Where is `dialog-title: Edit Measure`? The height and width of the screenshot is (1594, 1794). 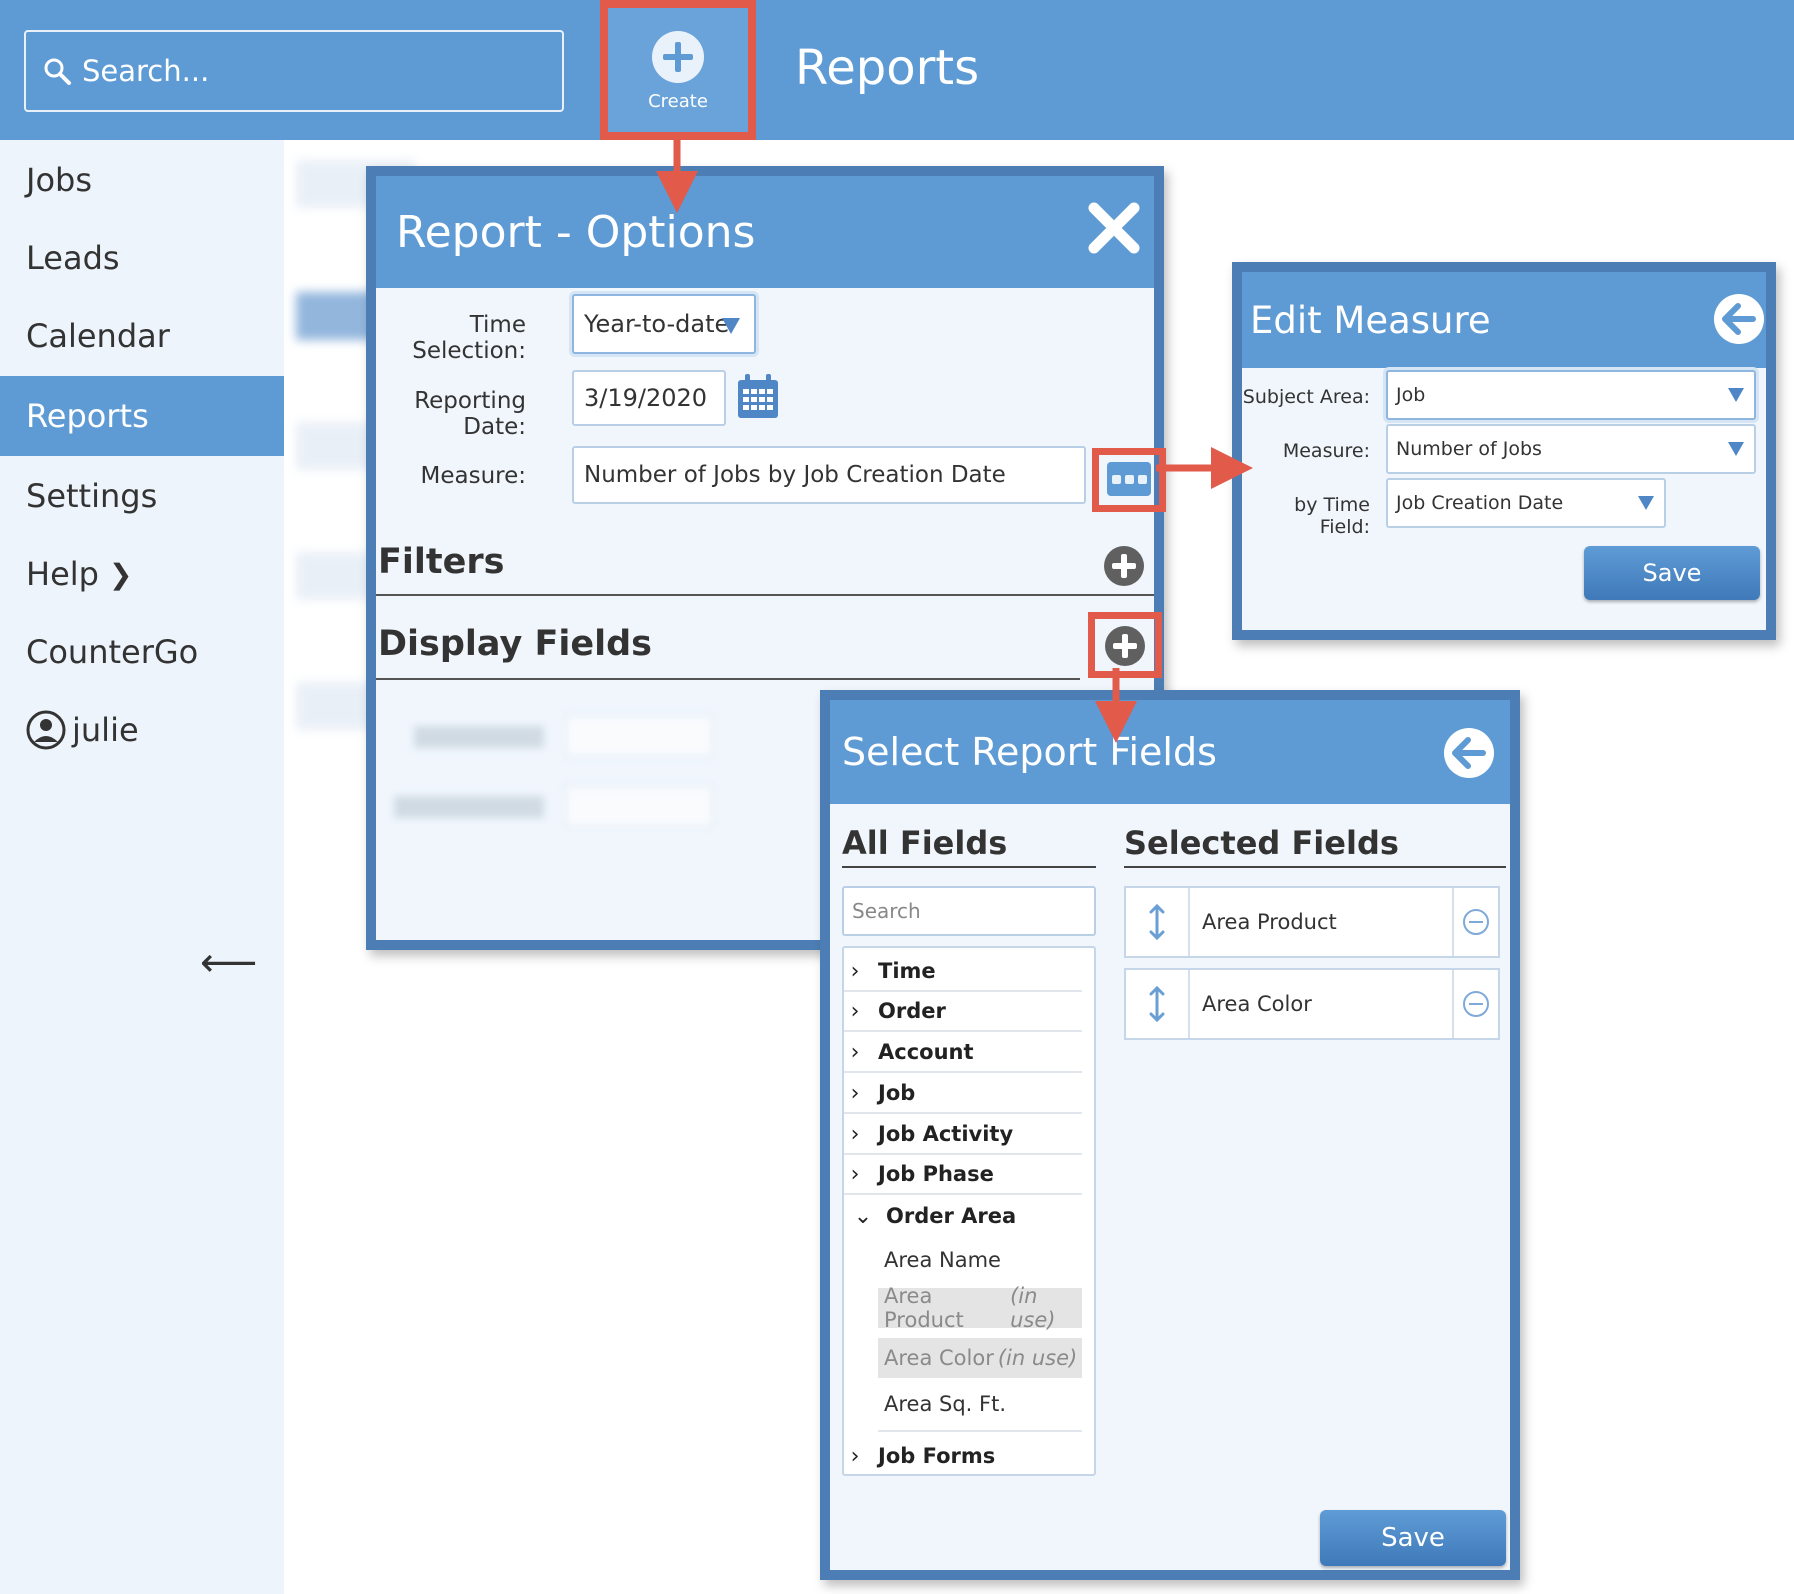 dialog-title: Edit Measure is located at coordinates (1370, 320).